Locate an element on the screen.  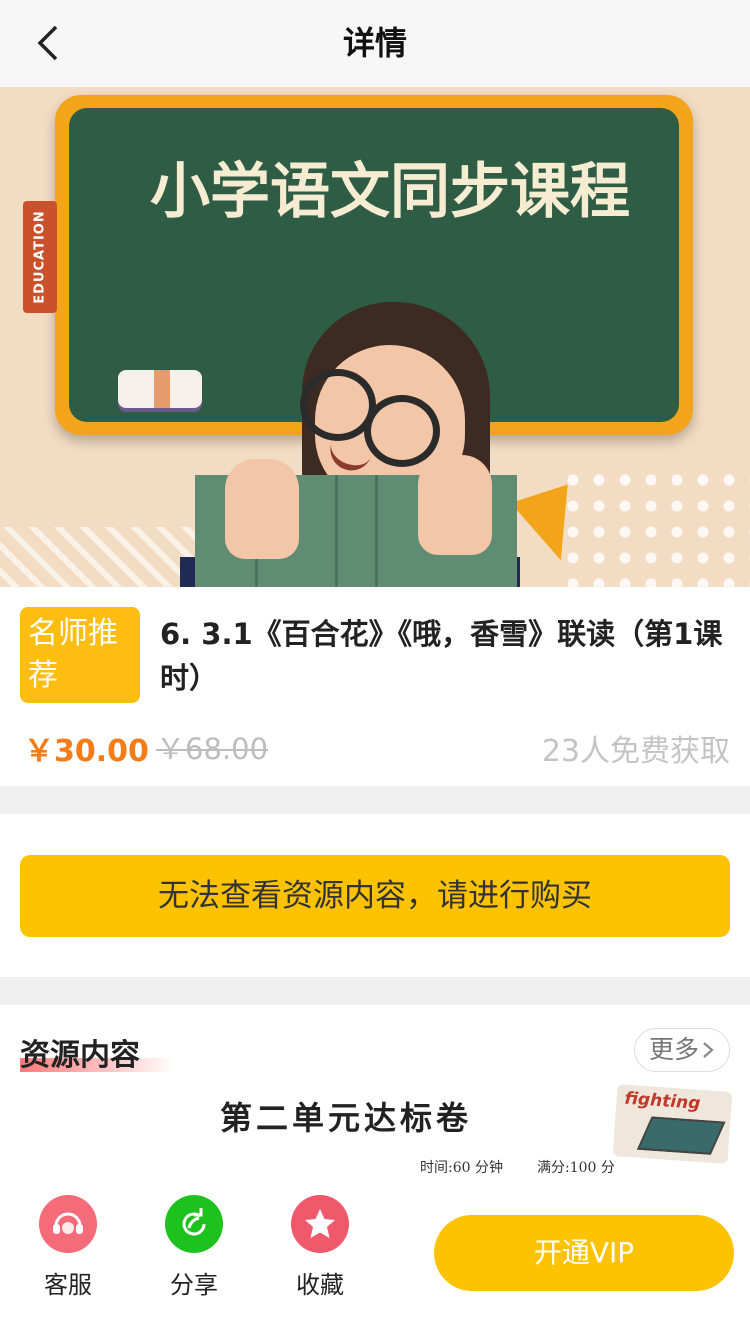
free-acquire-count: 23人免费获取 is located at coordinates (635, 751).